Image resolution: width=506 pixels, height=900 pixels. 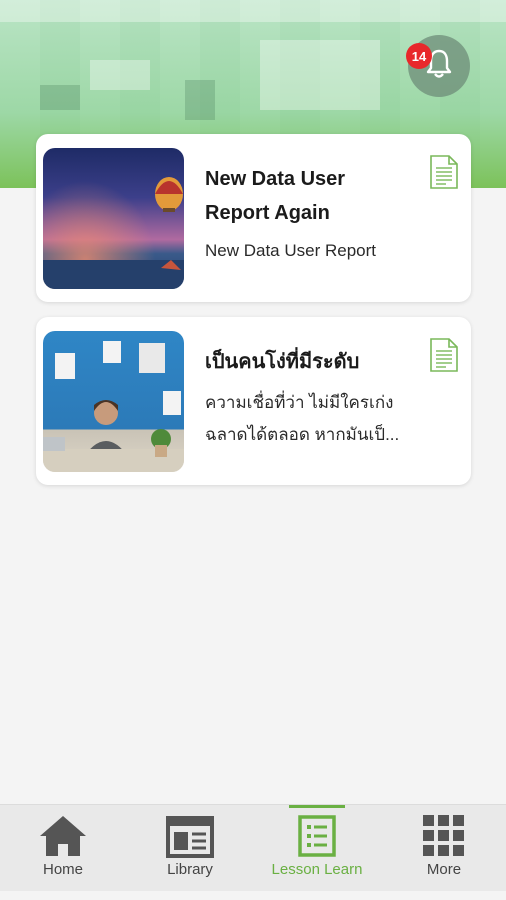 What do you see at coordinates (63, 836) in the screenshot?
I see `home-icon` at bounding box center [63, 836].